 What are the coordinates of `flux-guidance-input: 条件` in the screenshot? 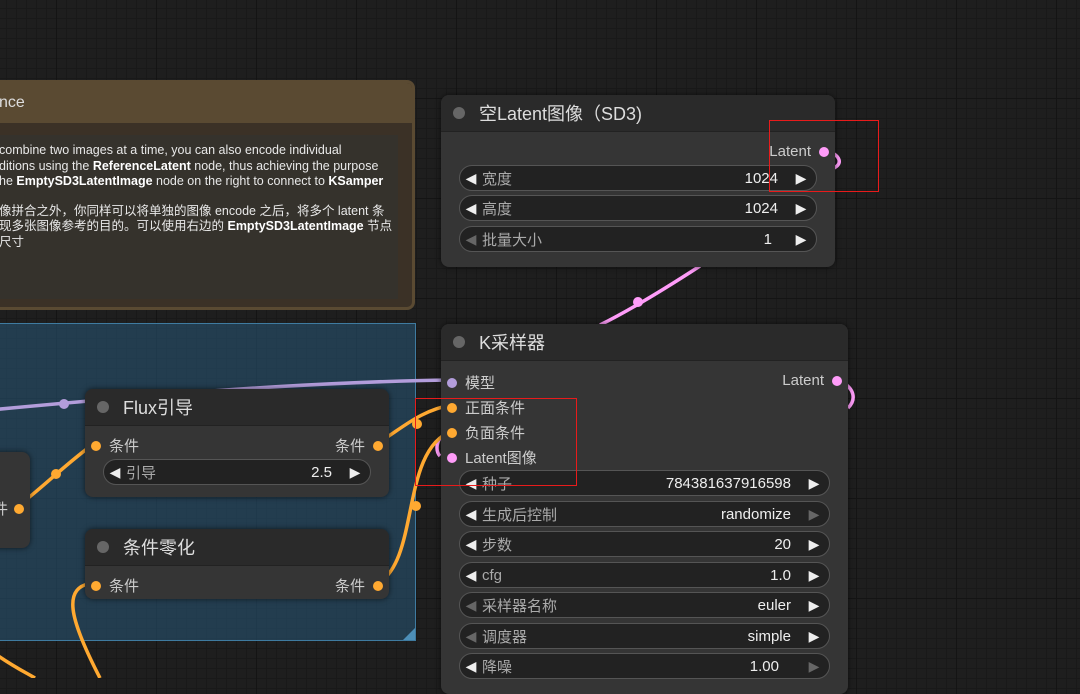 It's located at (115, 445).